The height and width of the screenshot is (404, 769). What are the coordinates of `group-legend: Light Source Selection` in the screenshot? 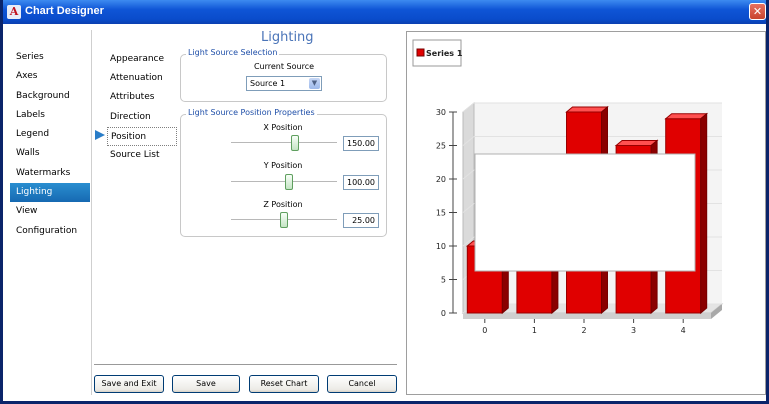 It's located at (233, 52).